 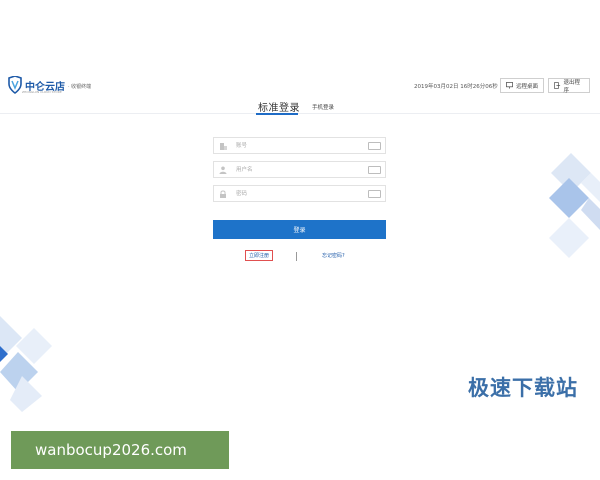 I want to click on login-button: 登录, so click(x=299, y=229).